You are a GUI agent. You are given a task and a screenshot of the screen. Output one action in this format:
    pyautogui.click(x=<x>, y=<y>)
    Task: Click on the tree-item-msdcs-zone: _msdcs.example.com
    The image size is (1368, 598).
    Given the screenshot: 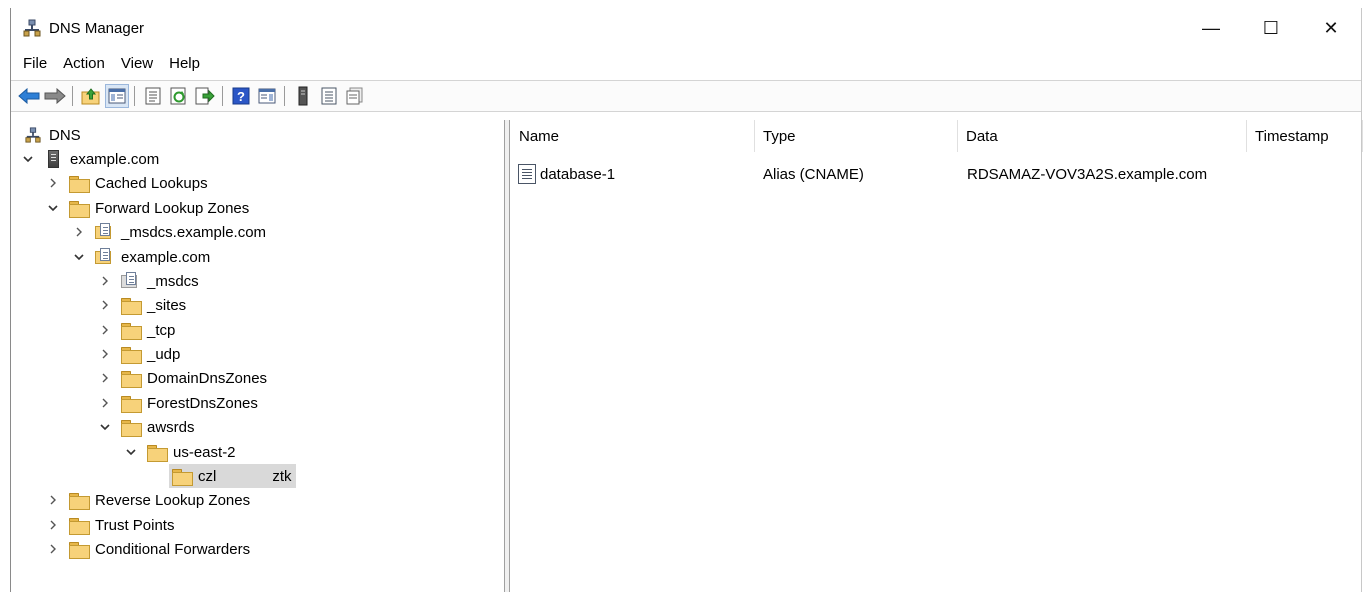 What is the action you would take?
    pyautogui.click(x=169, y=232)
    